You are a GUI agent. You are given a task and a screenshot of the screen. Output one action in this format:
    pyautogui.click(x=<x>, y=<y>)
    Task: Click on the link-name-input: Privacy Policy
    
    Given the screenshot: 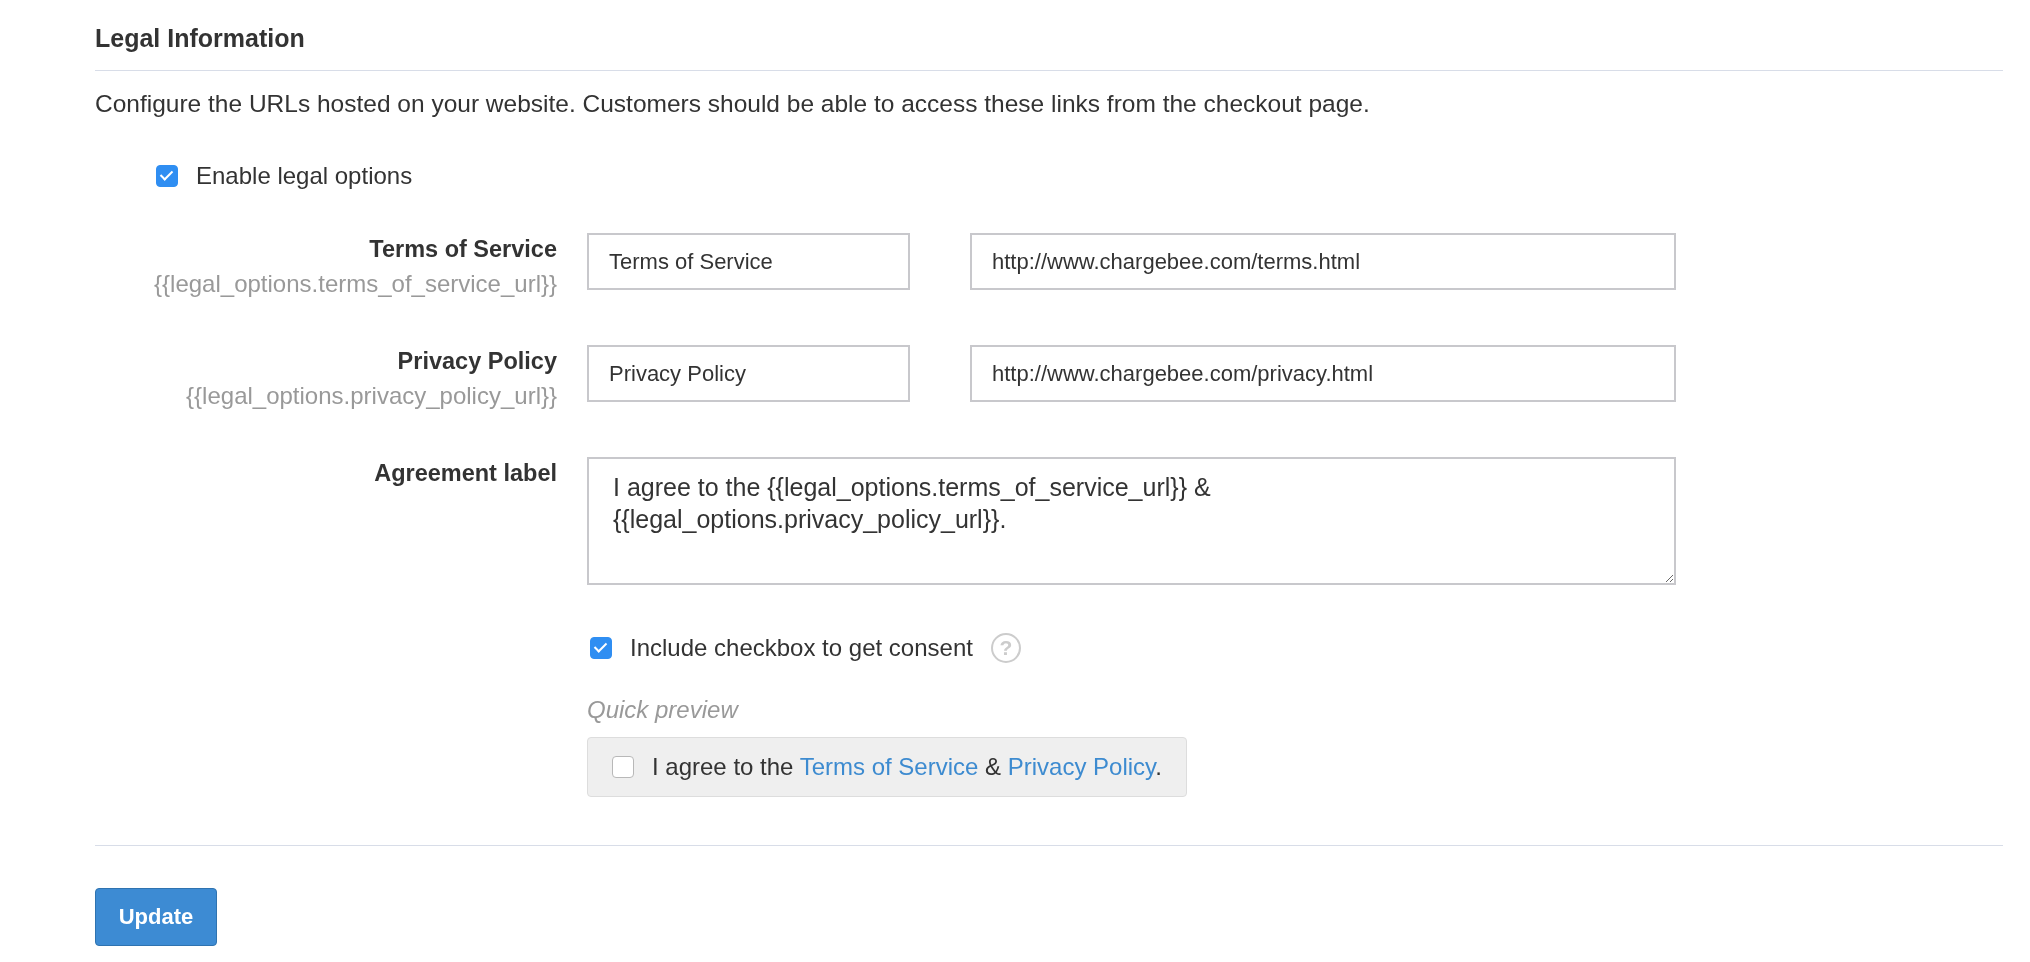 What is the action you would take?
    pyautogui.click(x=748, y=373)
    